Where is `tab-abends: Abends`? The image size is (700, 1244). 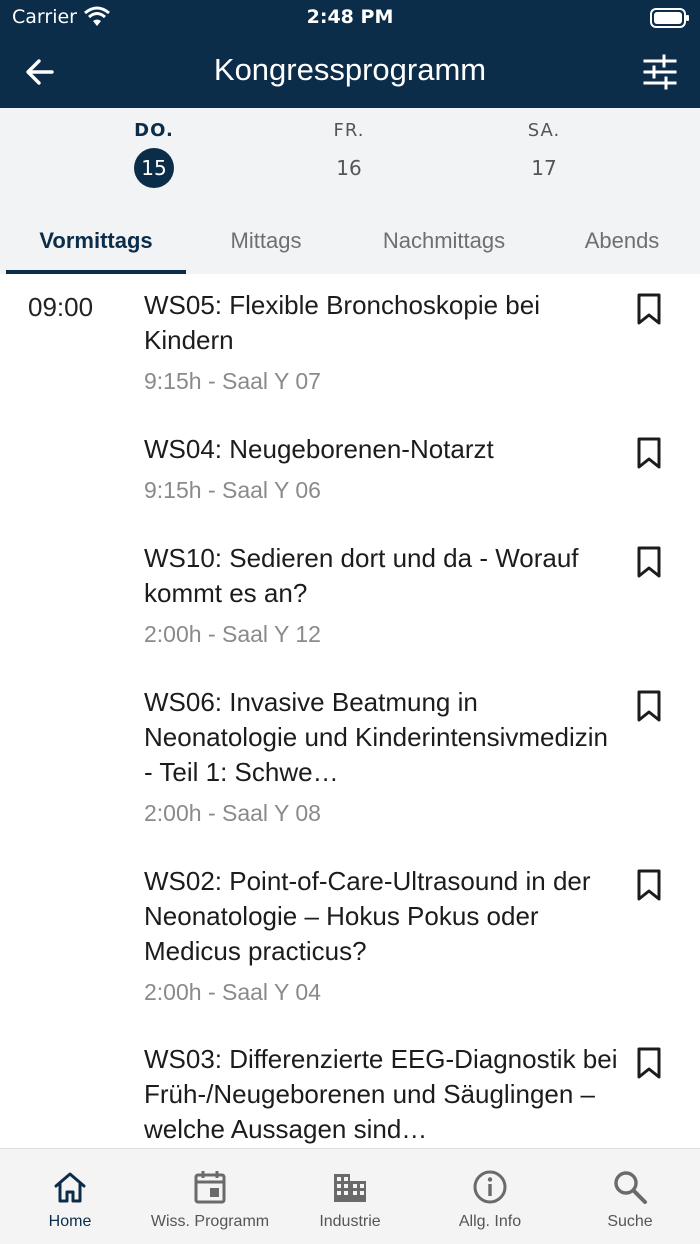 tab-abends: Abends is located at coordinates (621, 242).